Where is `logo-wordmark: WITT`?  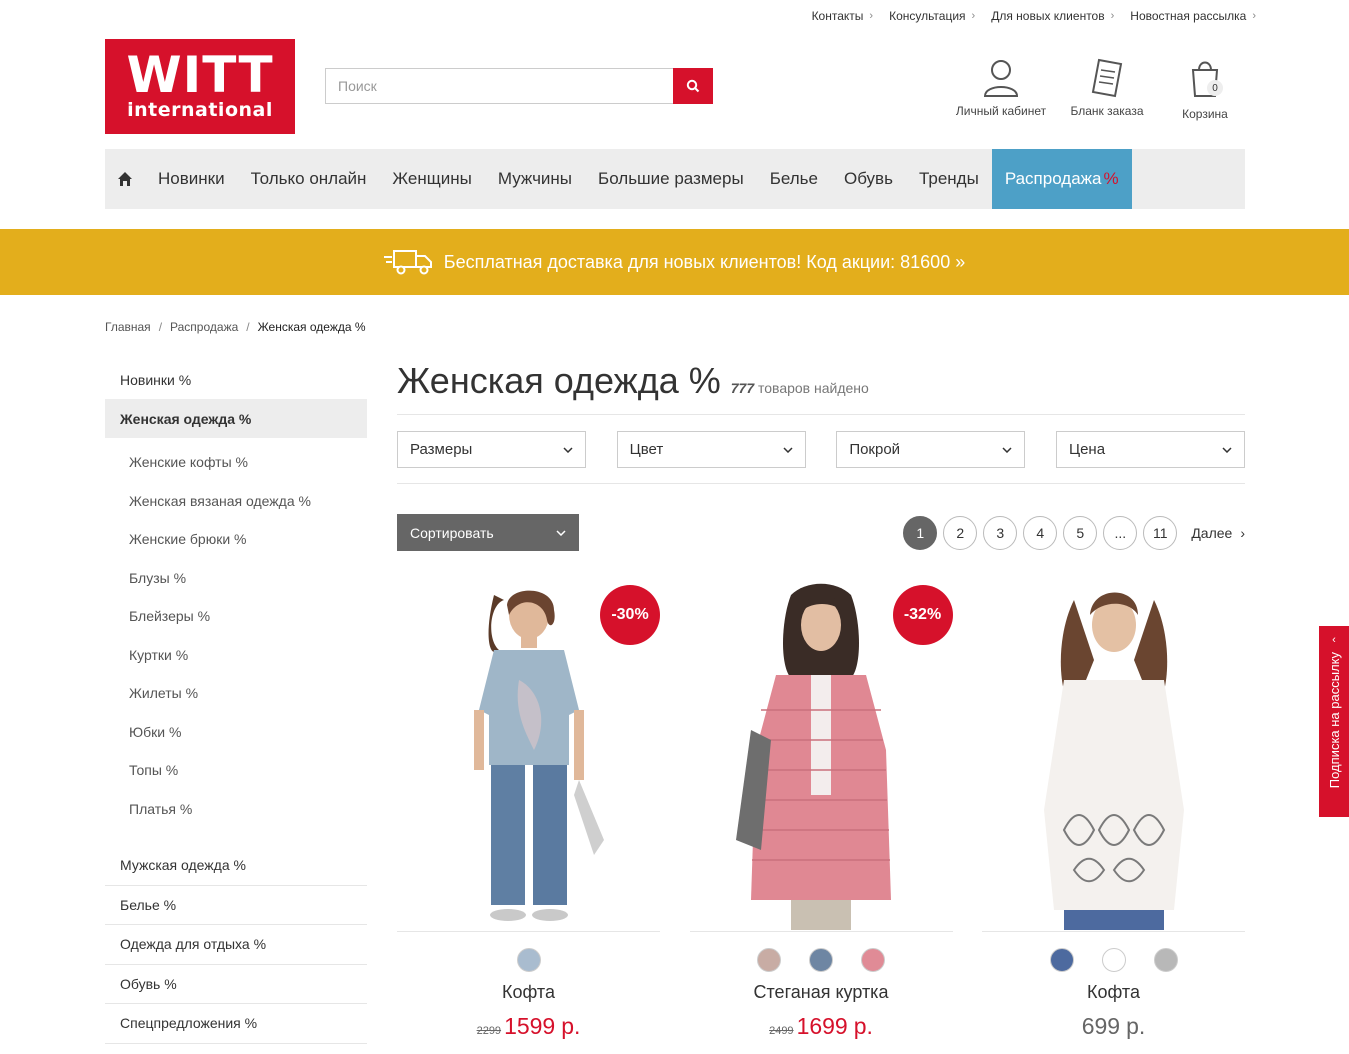
logo-wordmark: WITT is located at coordinates (200, 74).